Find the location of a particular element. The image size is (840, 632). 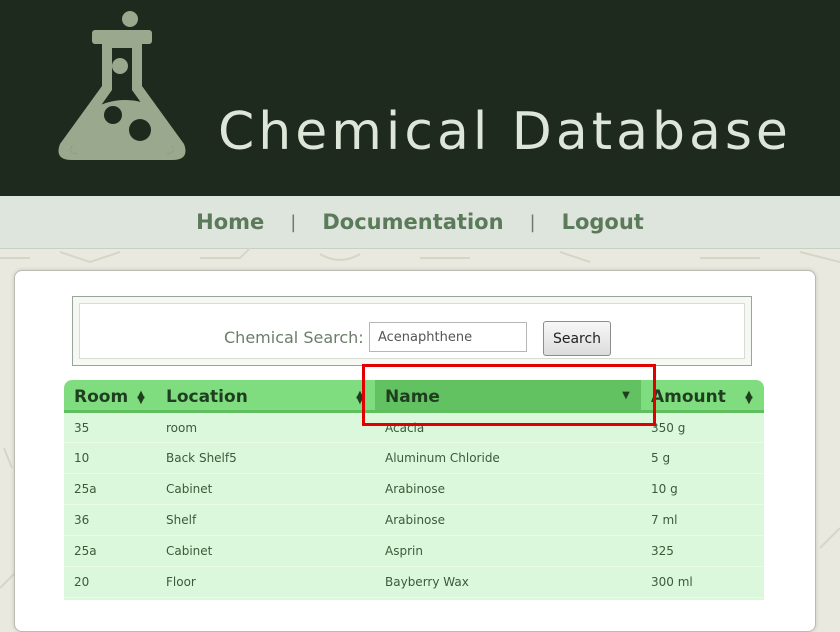

cell-amount: 325 is located at coordinates (702, 551).